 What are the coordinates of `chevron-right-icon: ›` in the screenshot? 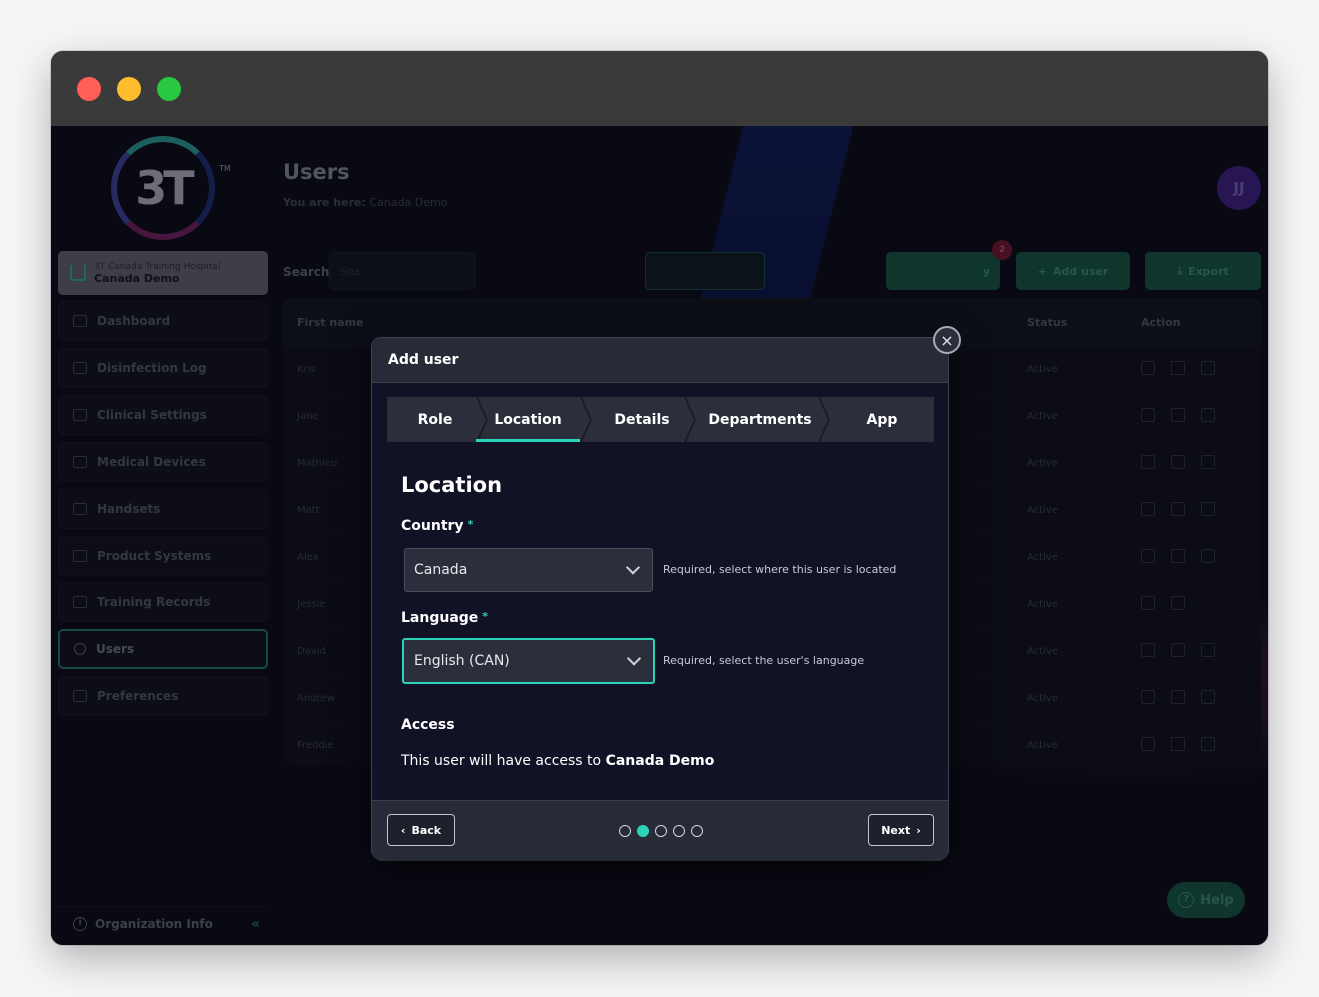 It's located at (918, 830).